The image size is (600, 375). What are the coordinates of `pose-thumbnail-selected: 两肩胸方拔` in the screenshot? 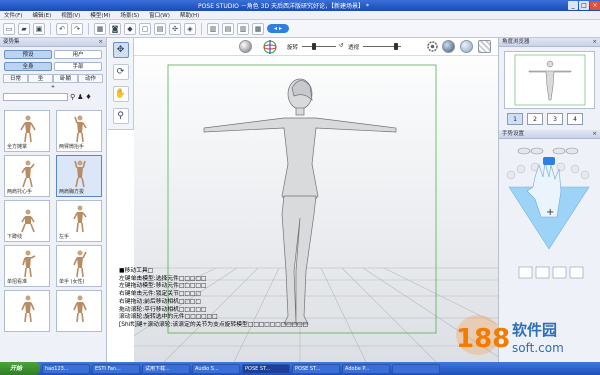 It's located at (79, 176).